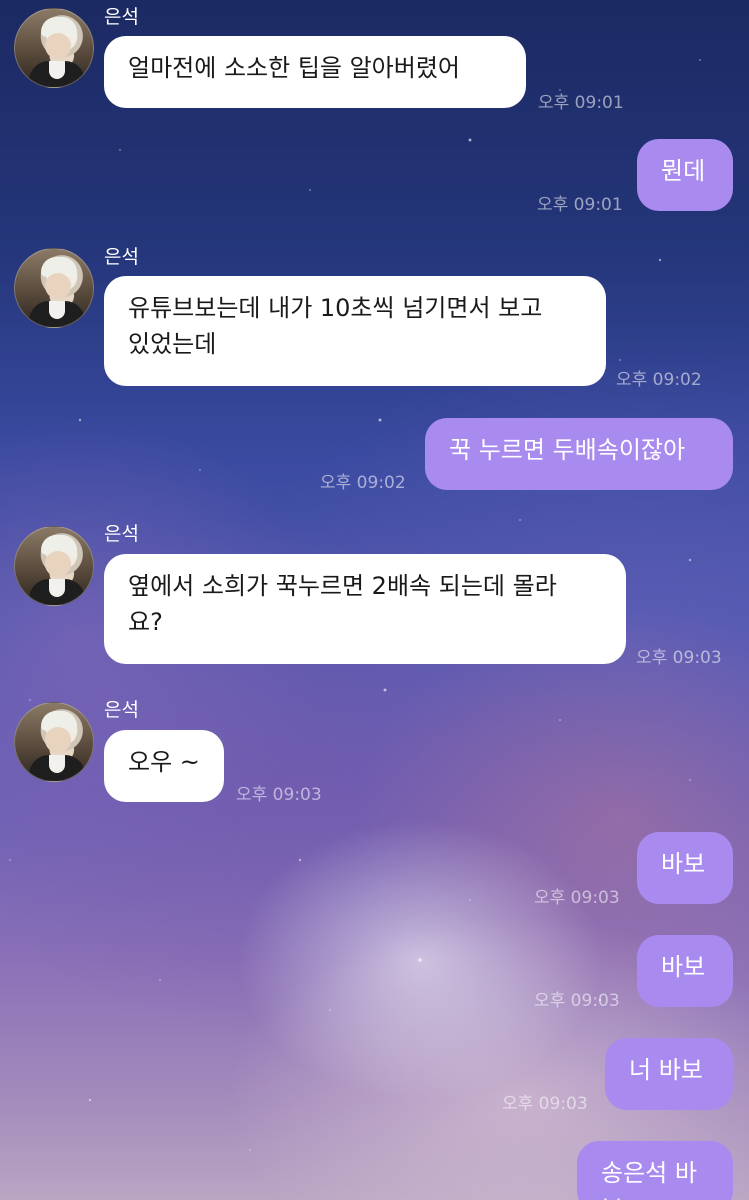 The width and height of the screenshot is (749, 1200). What do you see at coordinates (685, 175) in the screenshot?
I see `message-bubble-outgoing: 뭔데` at bounding box center [685, 175].